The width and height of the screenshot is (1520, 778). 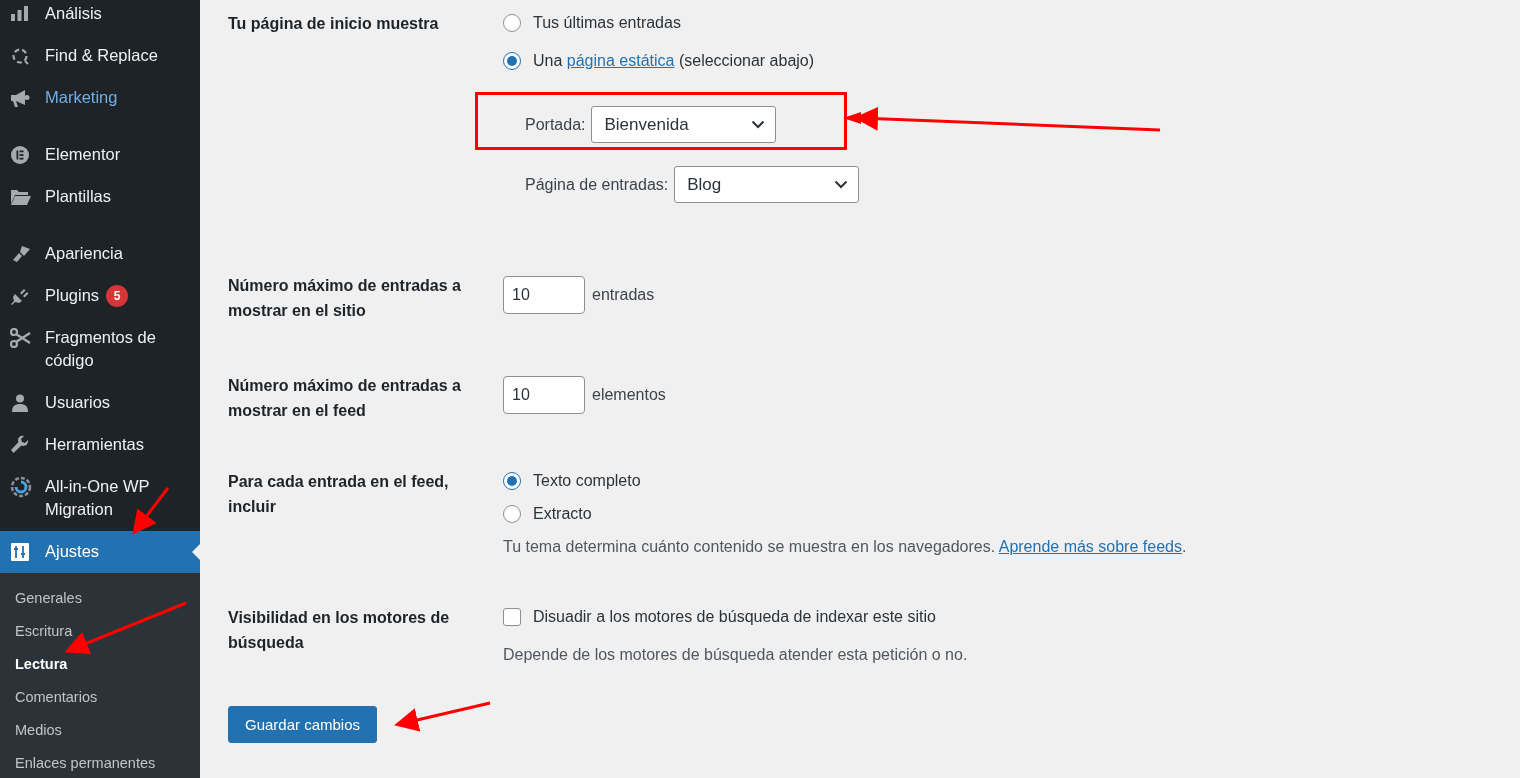 I want to click on feeds-help-link: Aprende más sobre feeds, so click(x=1090, y=546).